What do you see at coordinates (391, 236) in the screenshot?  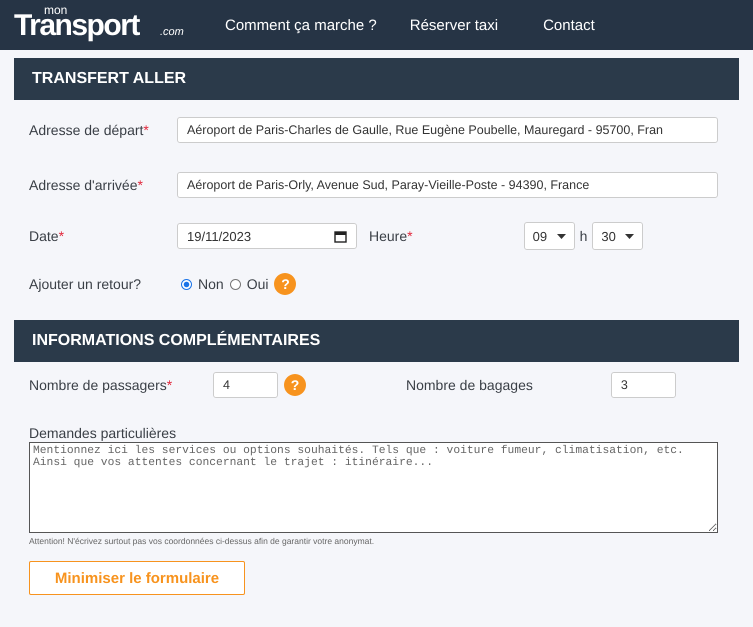 I see `field-label: Heure*` at bounding box center [391, 236].